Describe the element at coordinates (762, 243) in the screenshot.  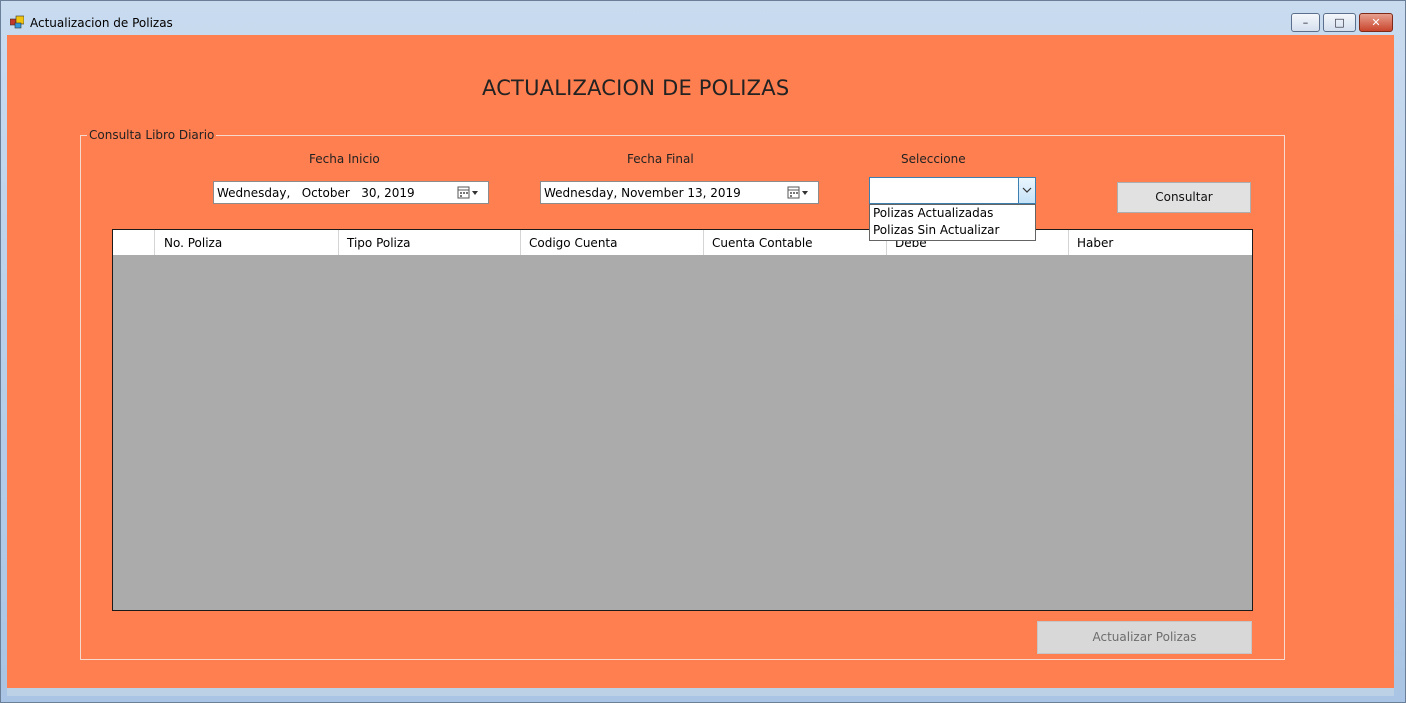
I see `column-header-label: Cuenta Contable` at that location.